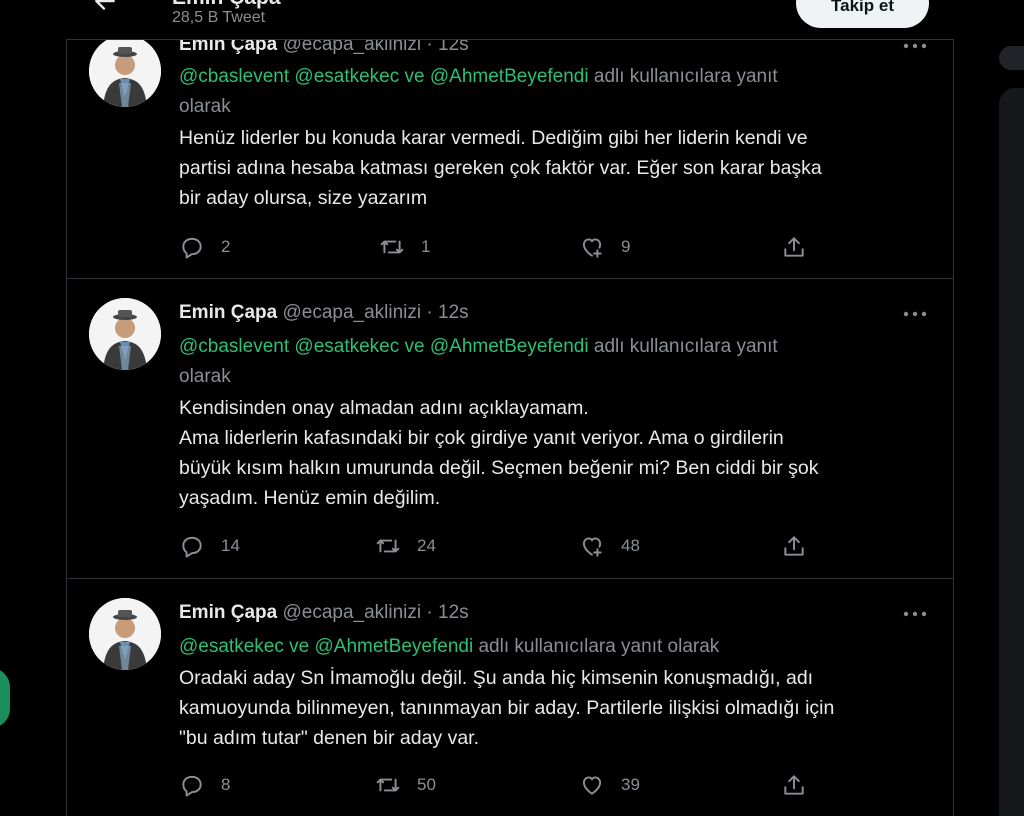  I want to click on profile-header: Emin Çapa 28,5 B Tweet Takip et, so click(512, 20).